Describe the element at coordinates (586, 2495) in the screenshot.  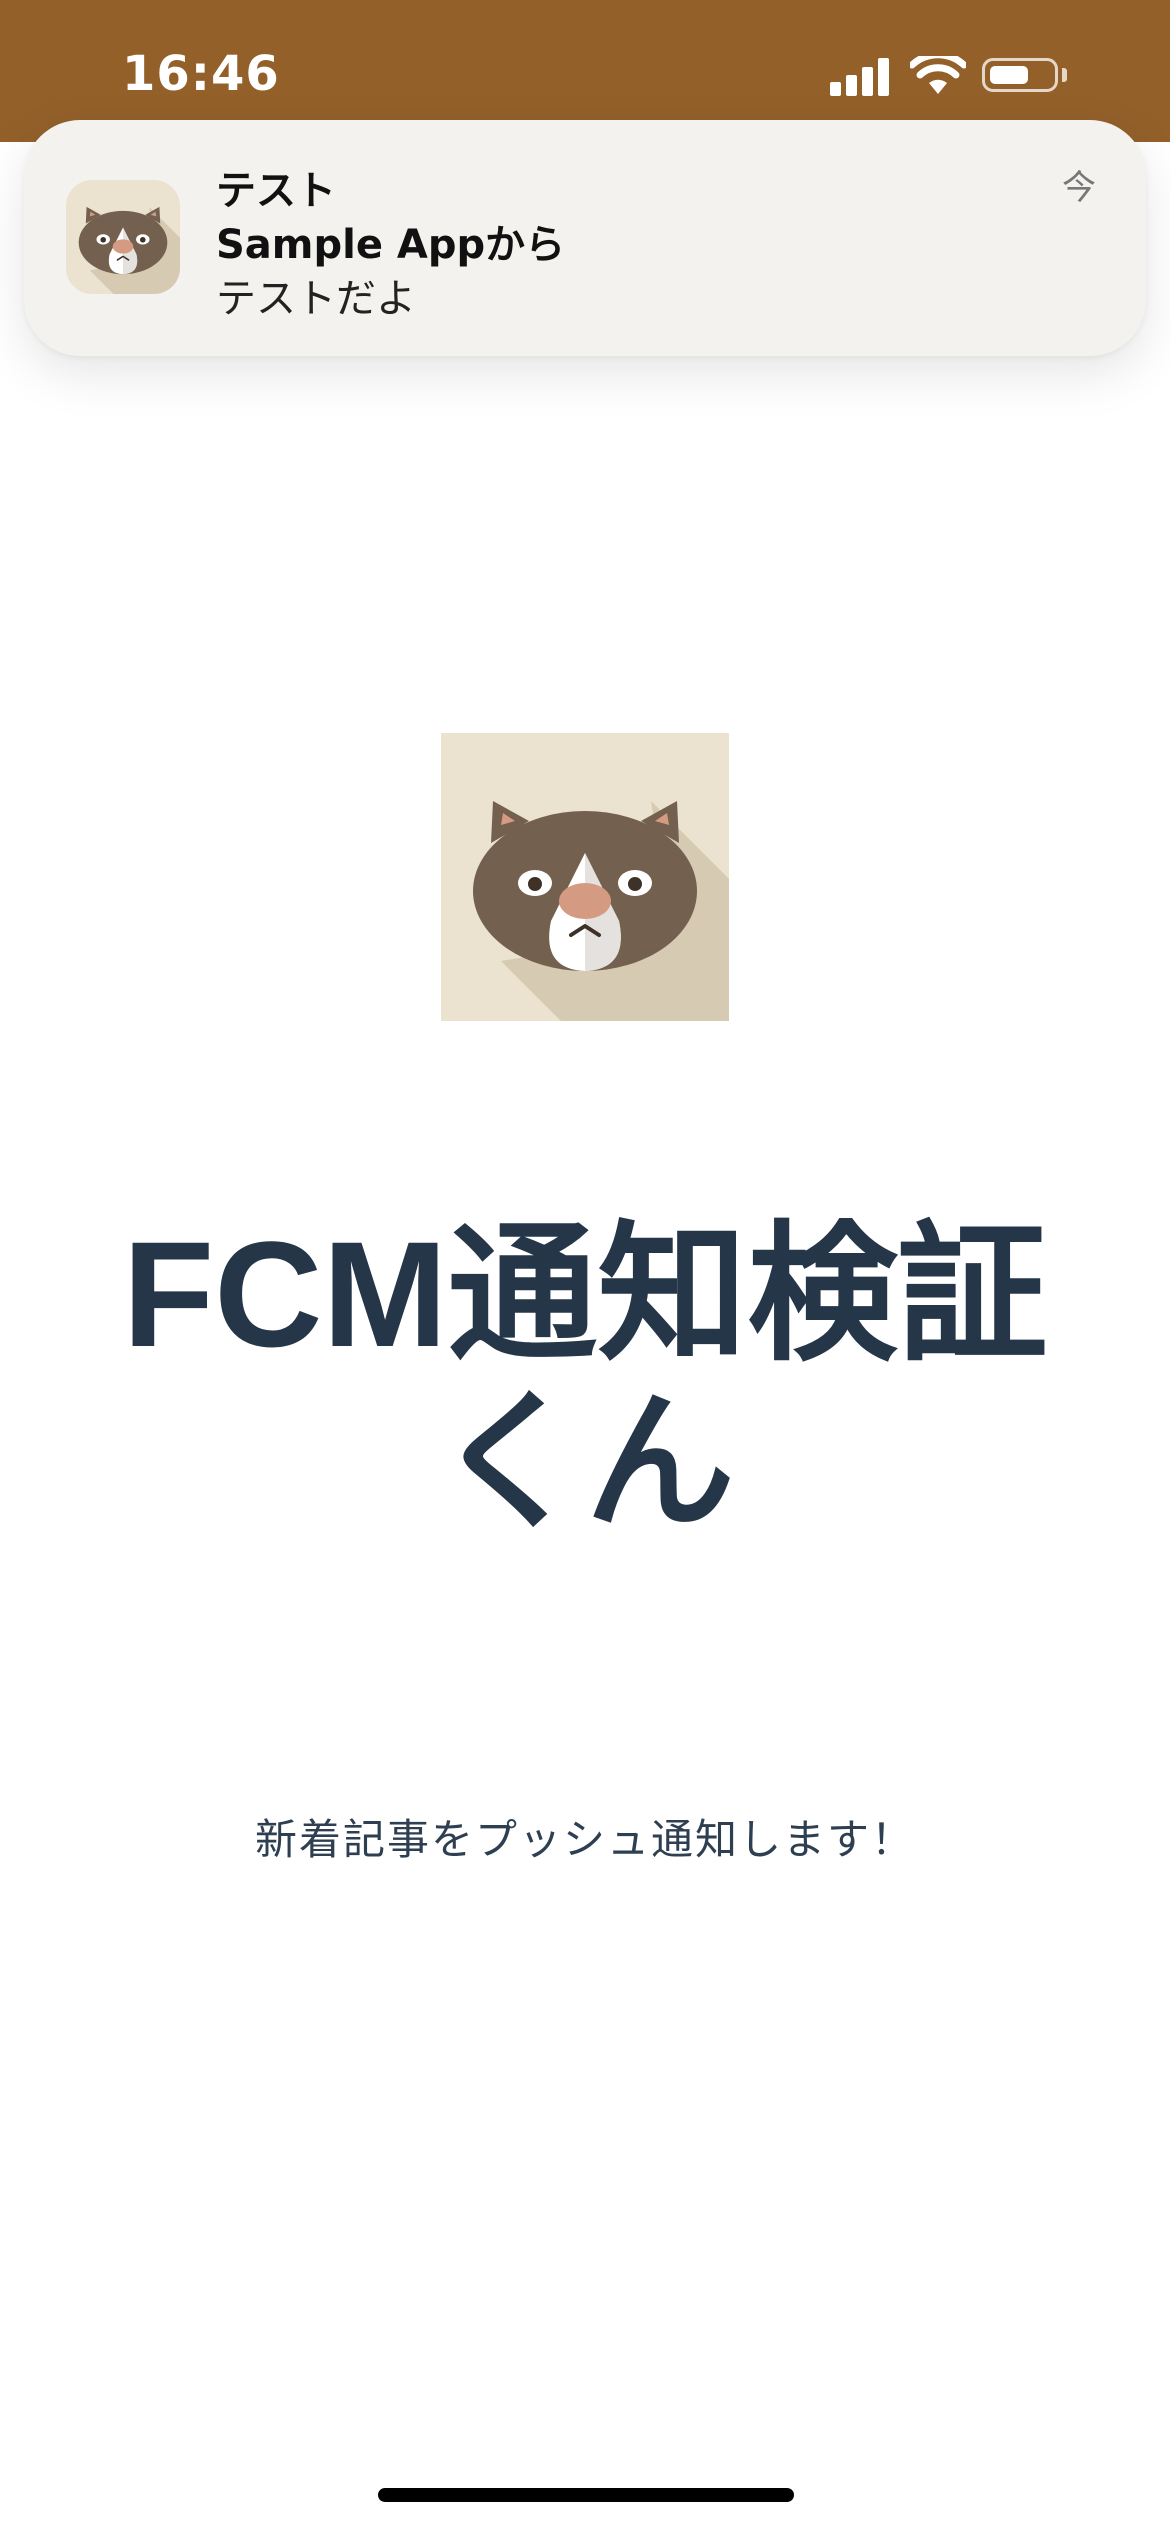
I see `home-indicator` at that location.